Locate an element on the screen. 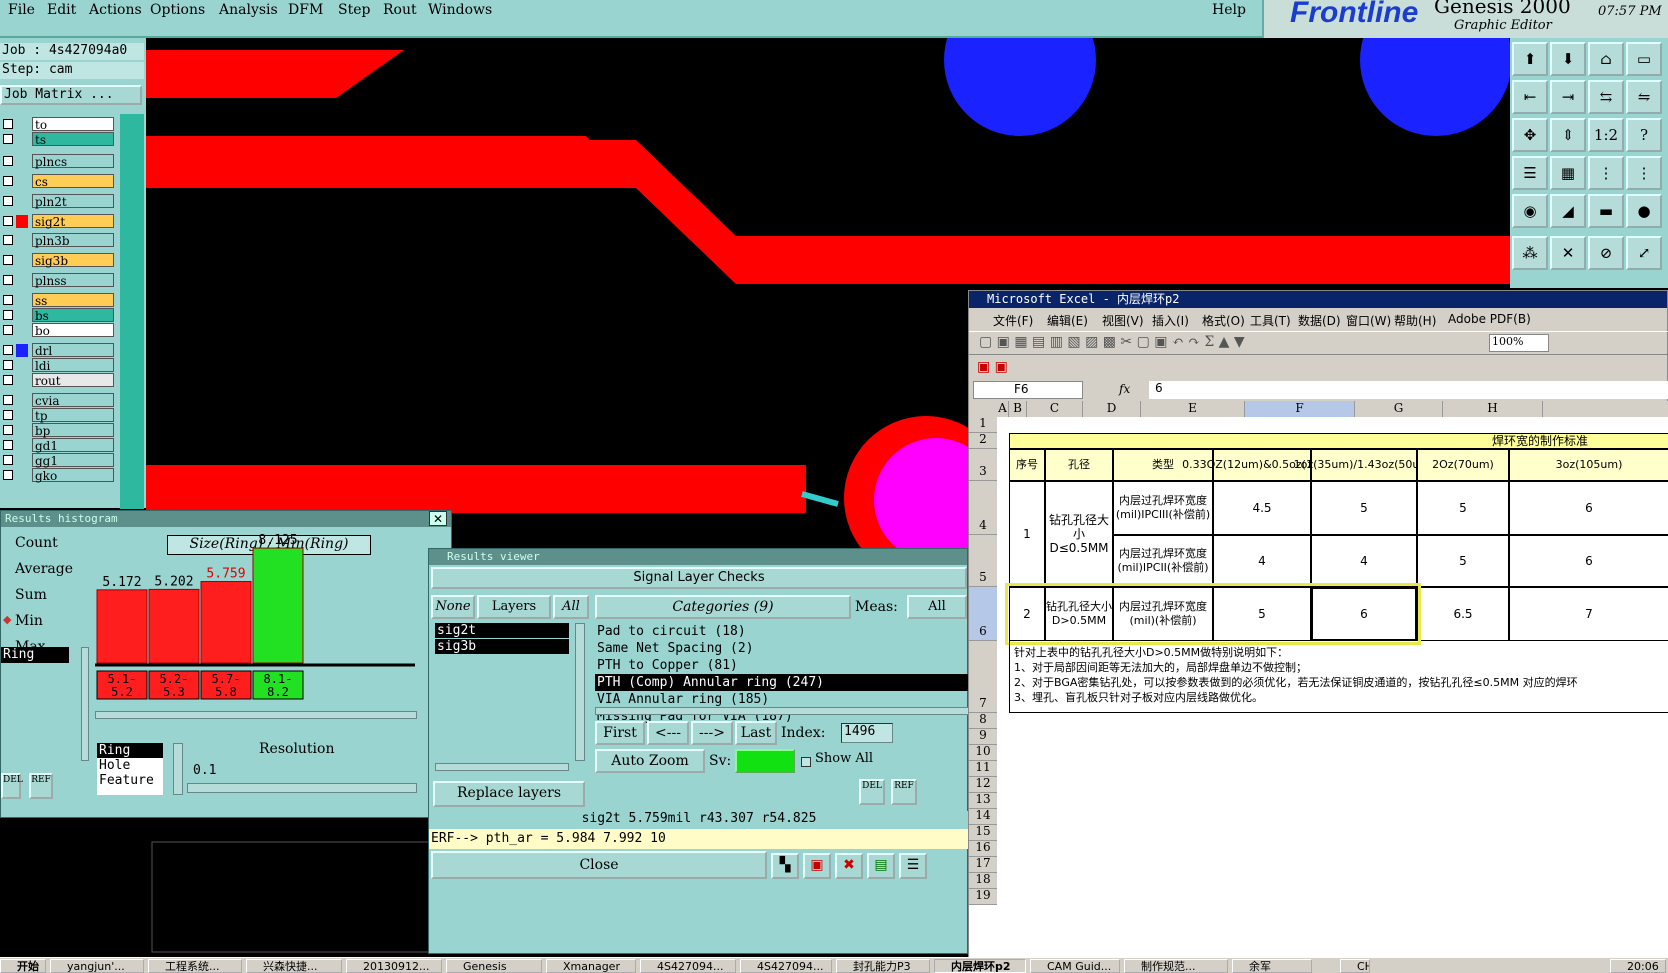  pan-up-icon: ⬆ is located at coordinates (1530, 59).